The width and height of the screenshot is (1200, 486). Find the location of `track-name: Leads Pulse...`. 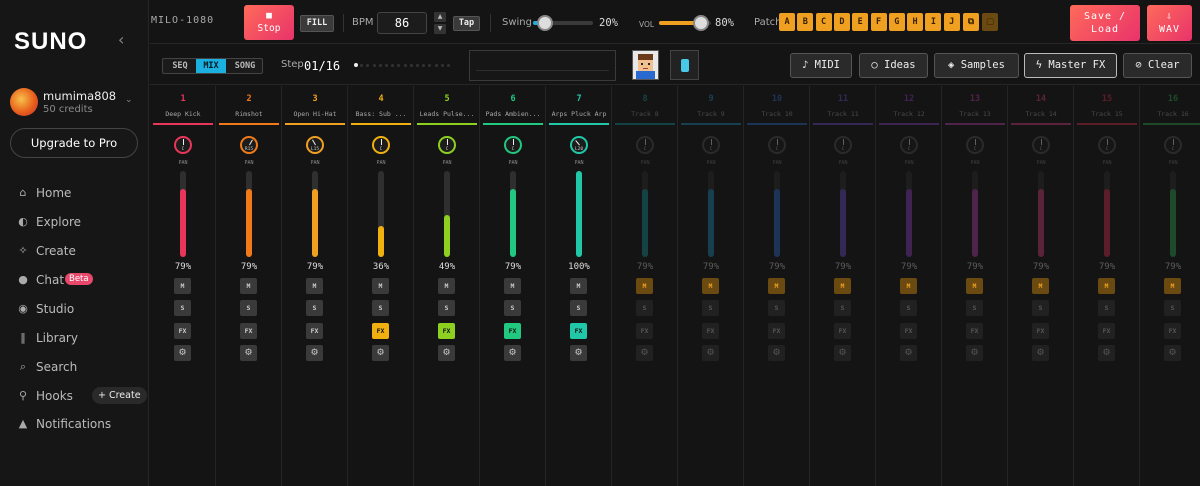

track-name: Leads Pulse... is located at coordinates (447, 114).